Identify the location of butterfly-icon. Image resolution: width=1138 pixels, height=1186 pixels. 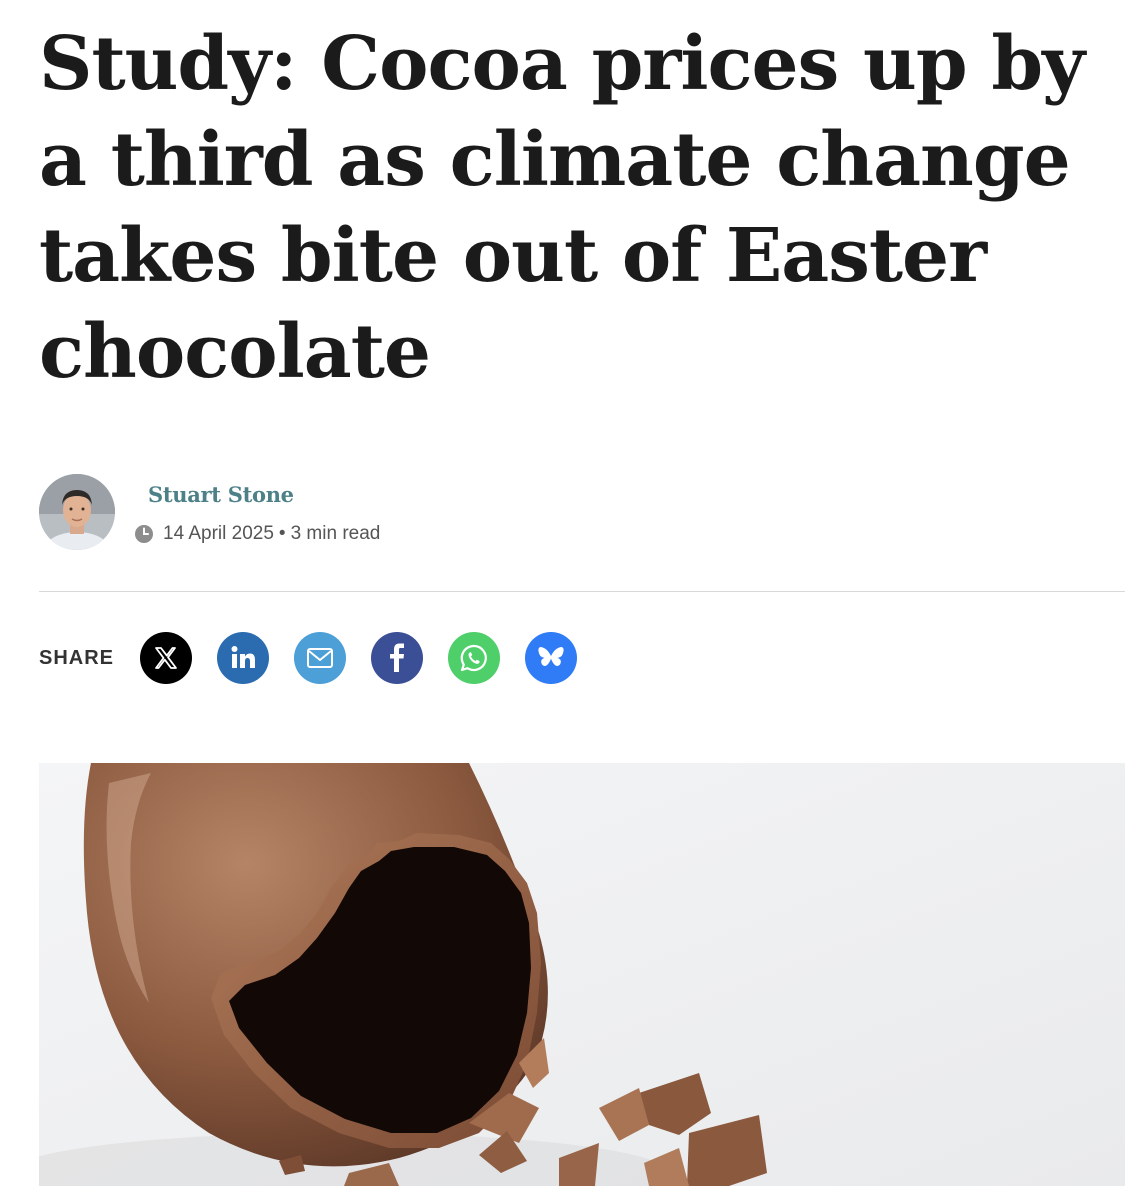
(551, 657).